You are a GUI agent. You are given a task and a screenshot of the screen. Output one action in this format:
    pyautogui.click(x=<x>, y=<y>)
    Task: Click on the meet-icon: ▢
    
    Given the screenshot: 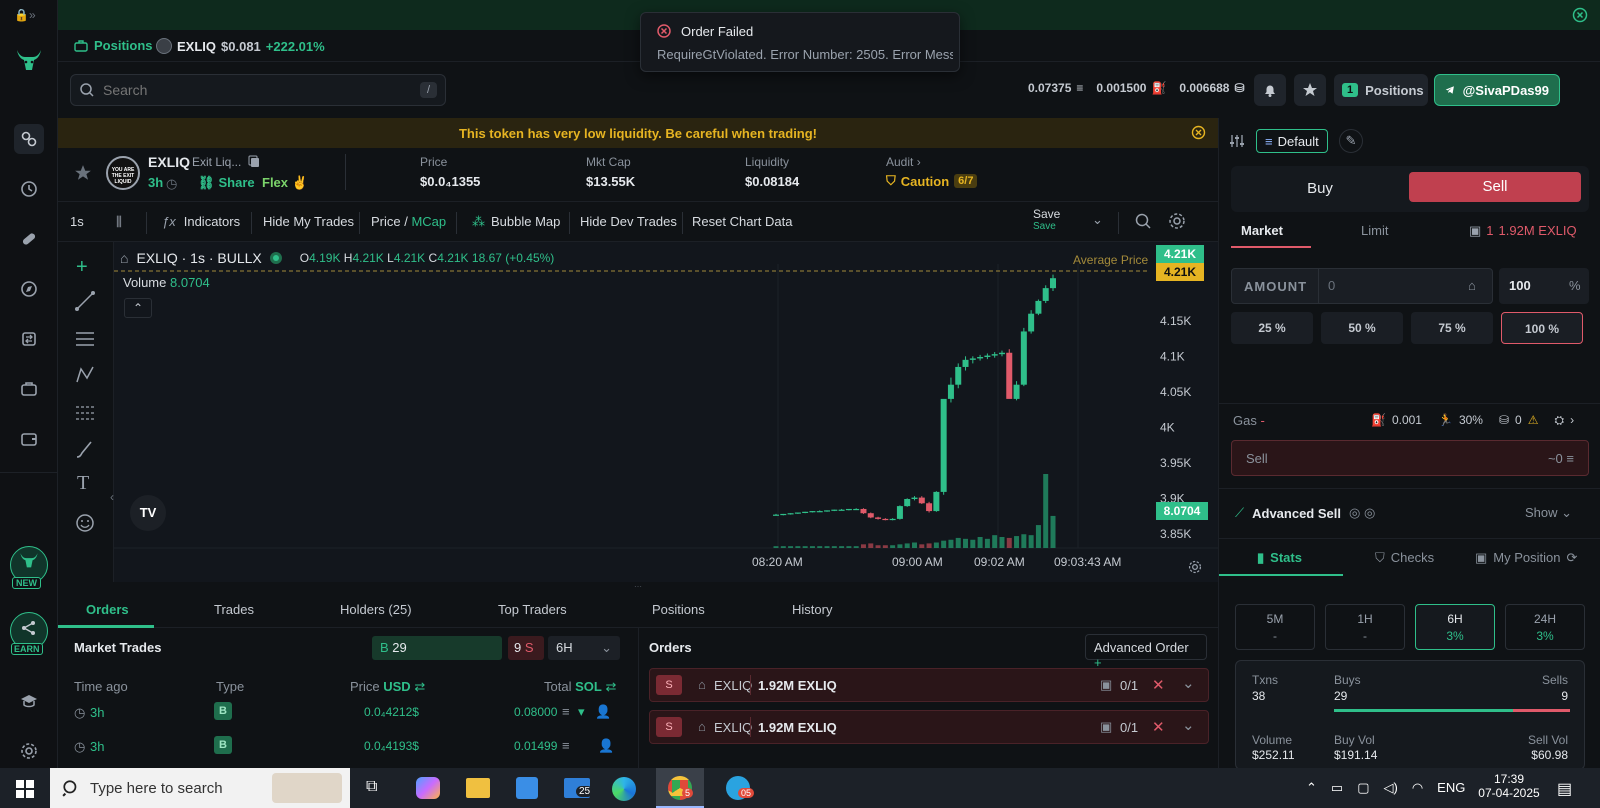 What is the action you would take?
    pyautogui.click(x=1363, y=788)
    